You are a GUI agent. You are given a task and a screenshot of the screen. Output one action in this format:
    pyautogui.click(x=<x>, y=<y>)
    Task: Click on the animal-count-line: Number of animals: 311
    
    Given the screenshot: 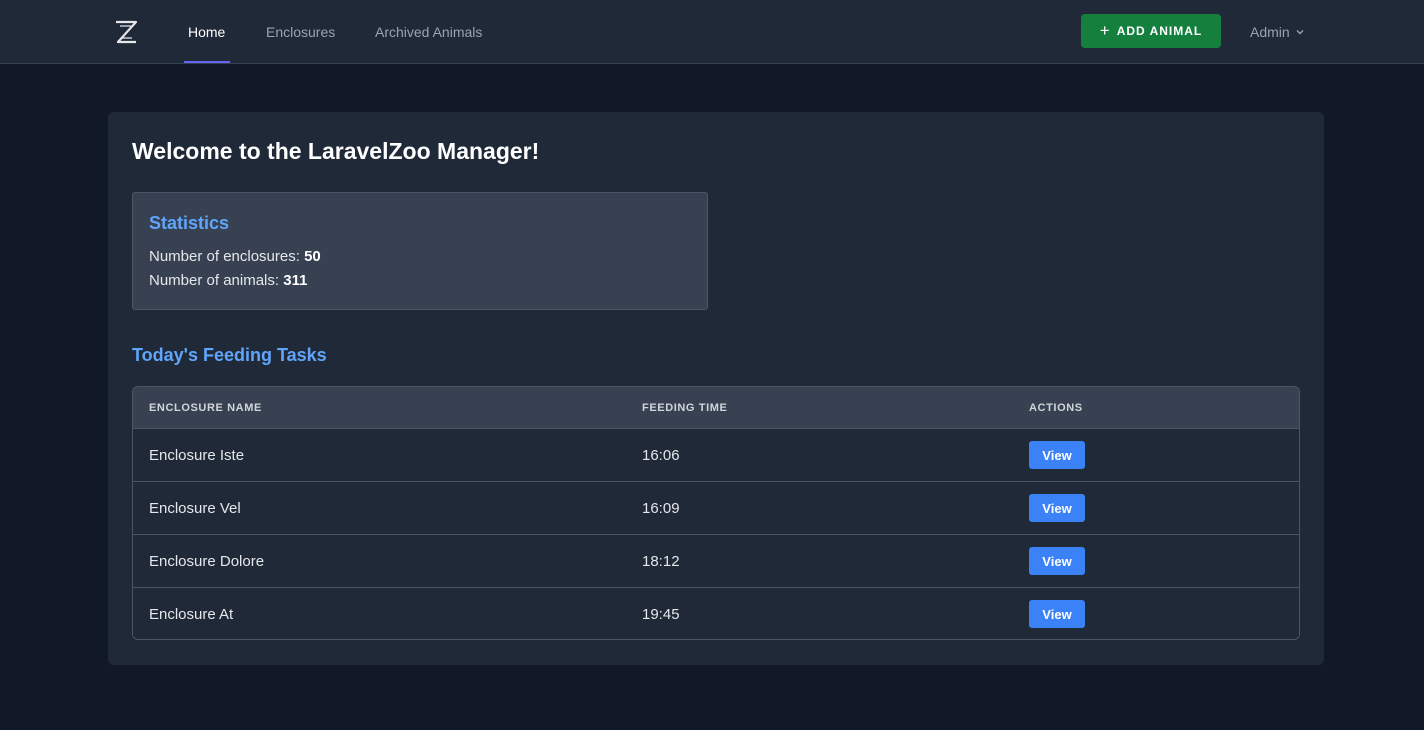 What is the action you would take?
    pyautogui.click(x=228, y=280)
    